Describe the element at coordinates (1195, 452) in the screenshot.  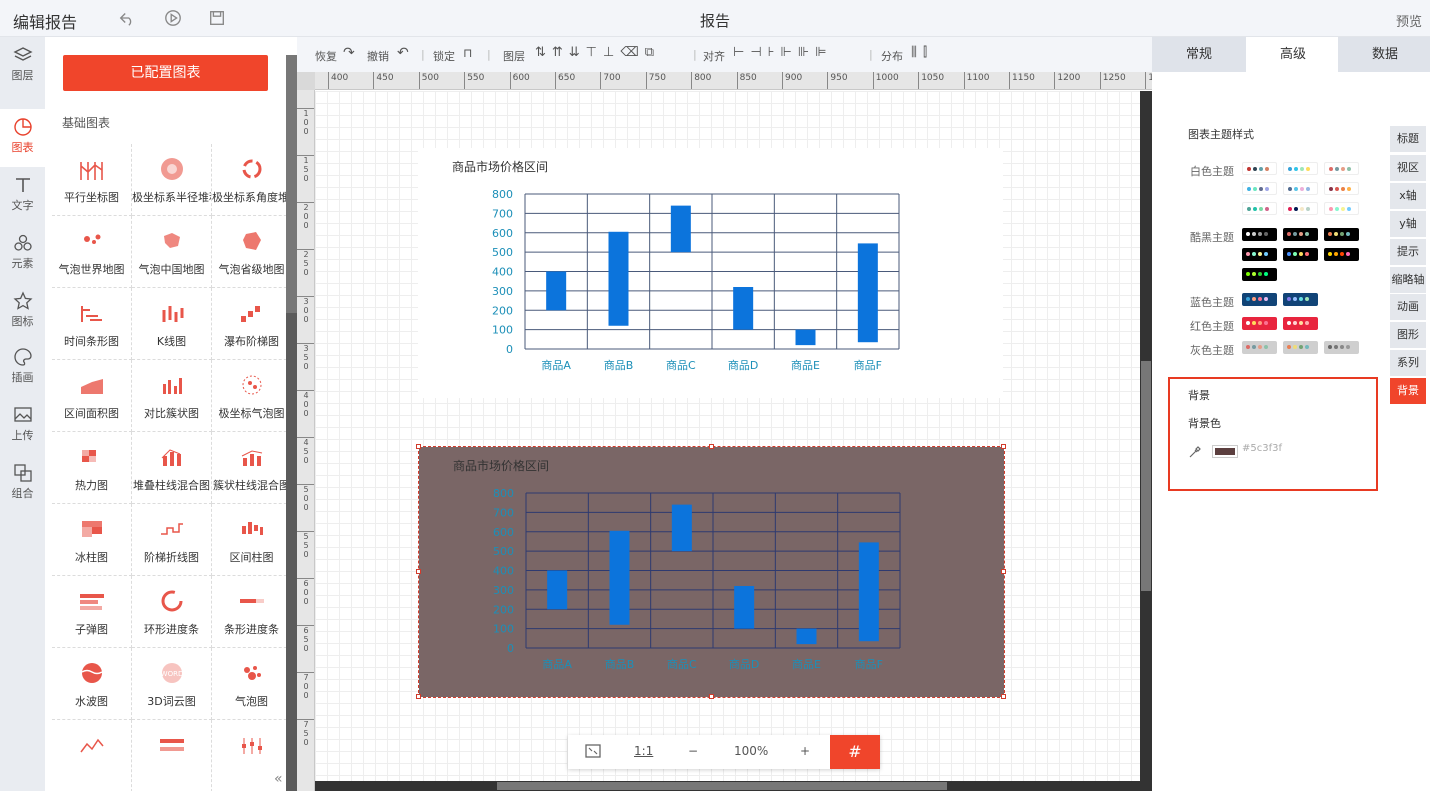
I see `eyedropper-icon` at that location.